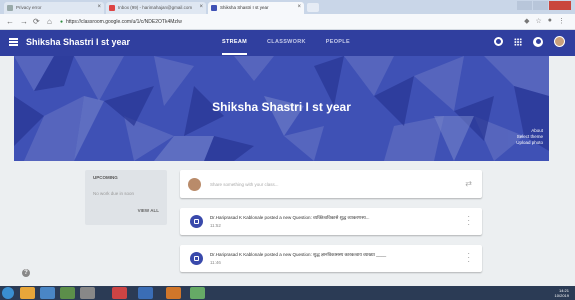  I want to click on close-window-button, so click(560, 5).